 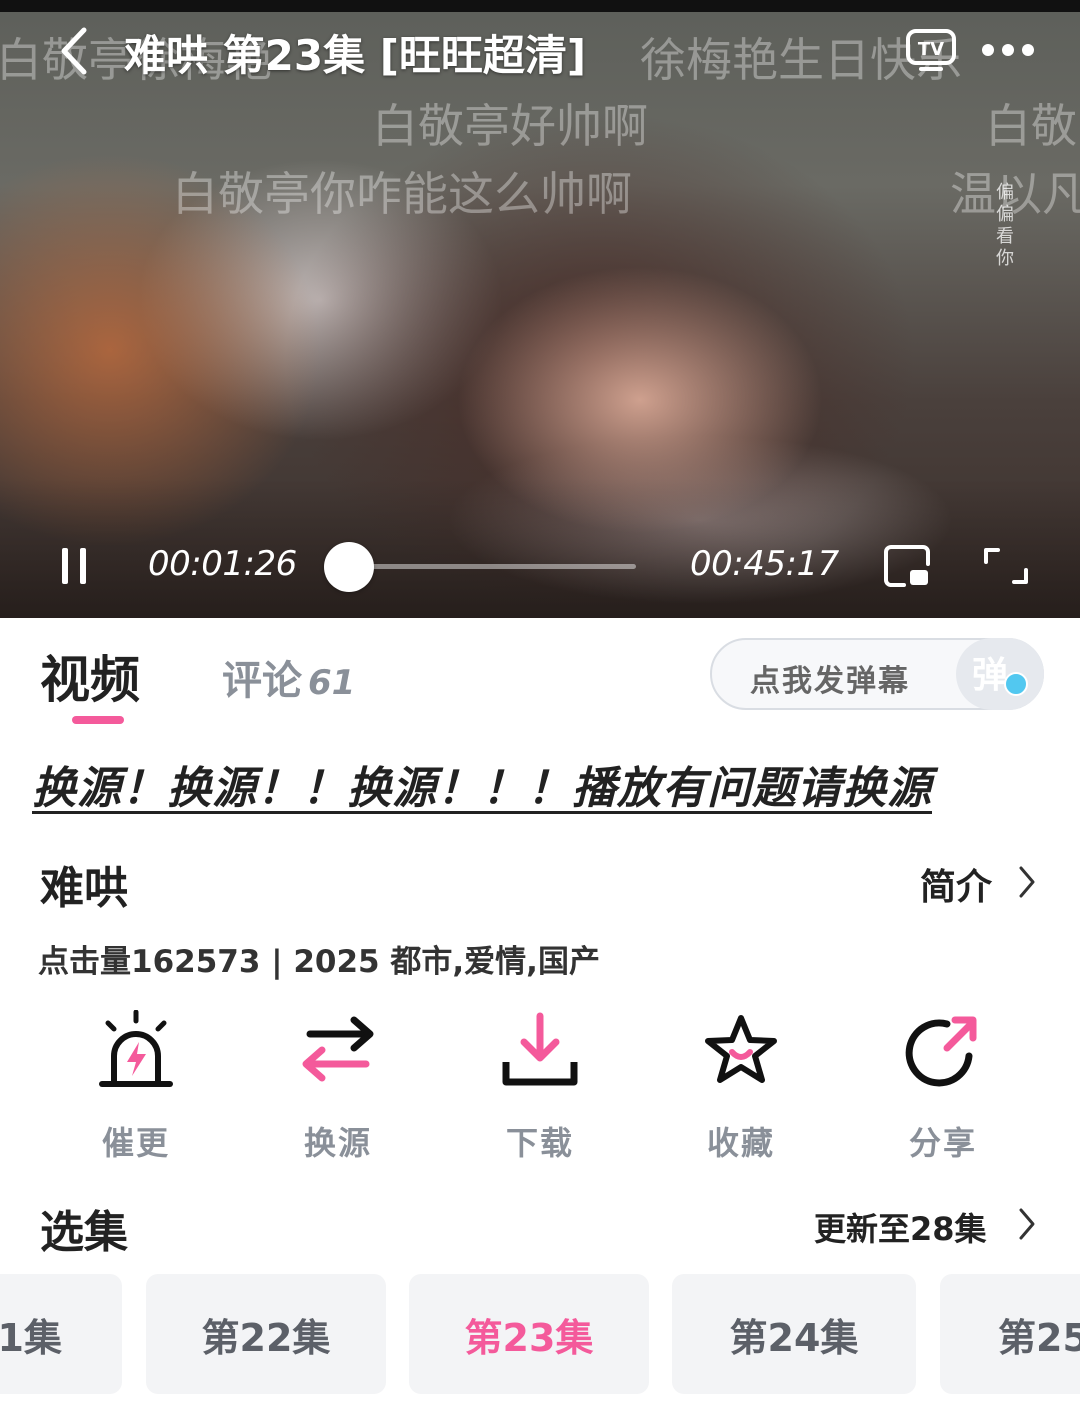 I want to click on download-button: 下载, so click(x=540, y=1086).